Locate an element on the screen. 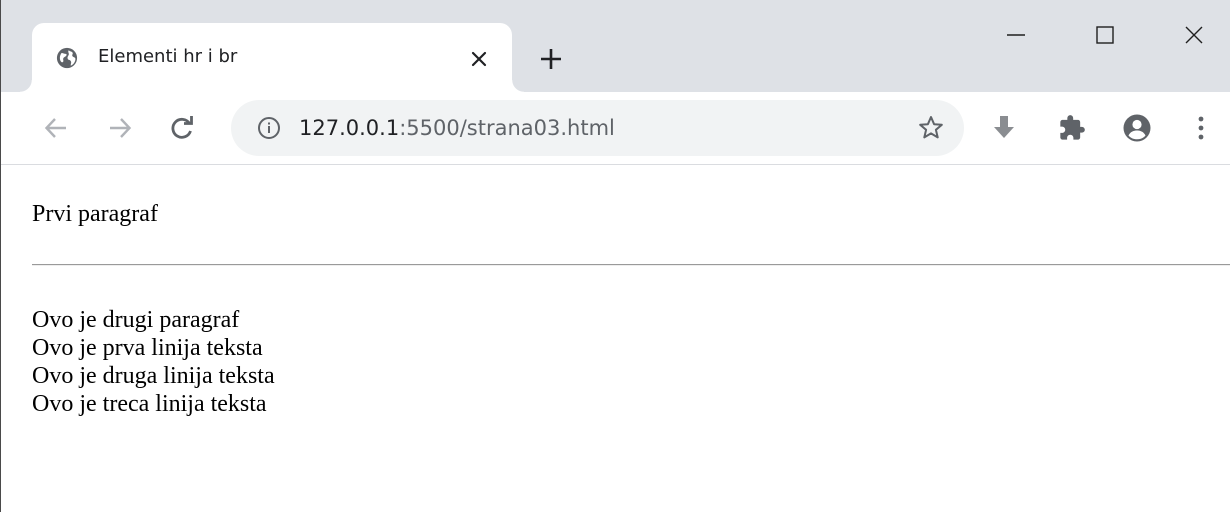  paragraph-line: Ovo je treca linija teksta is located at coordinates (149, 404).